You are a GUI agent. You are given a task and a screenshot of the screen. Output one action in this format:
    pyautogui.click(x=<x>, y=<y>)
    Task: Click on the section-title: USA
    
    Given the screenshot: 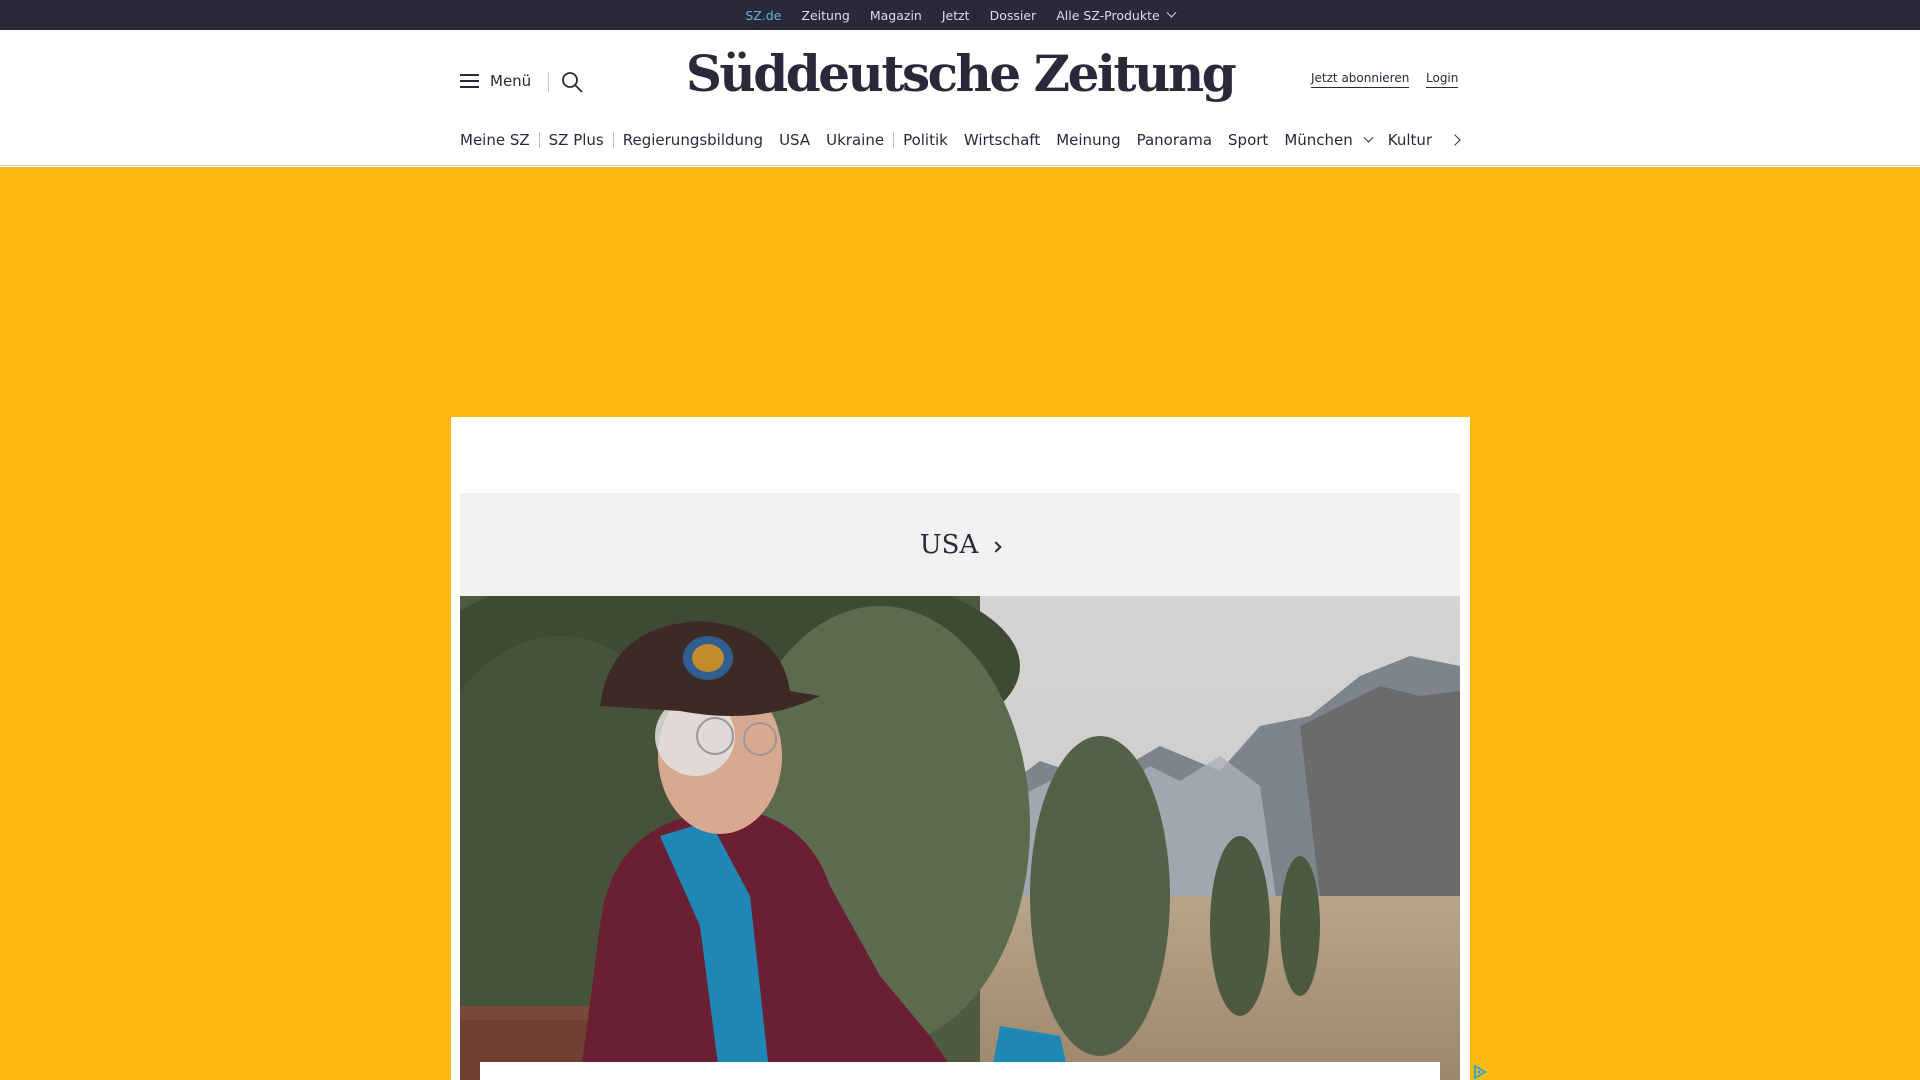 What is the action you would take?
    pyautogui.click(x=949, y=545)
    